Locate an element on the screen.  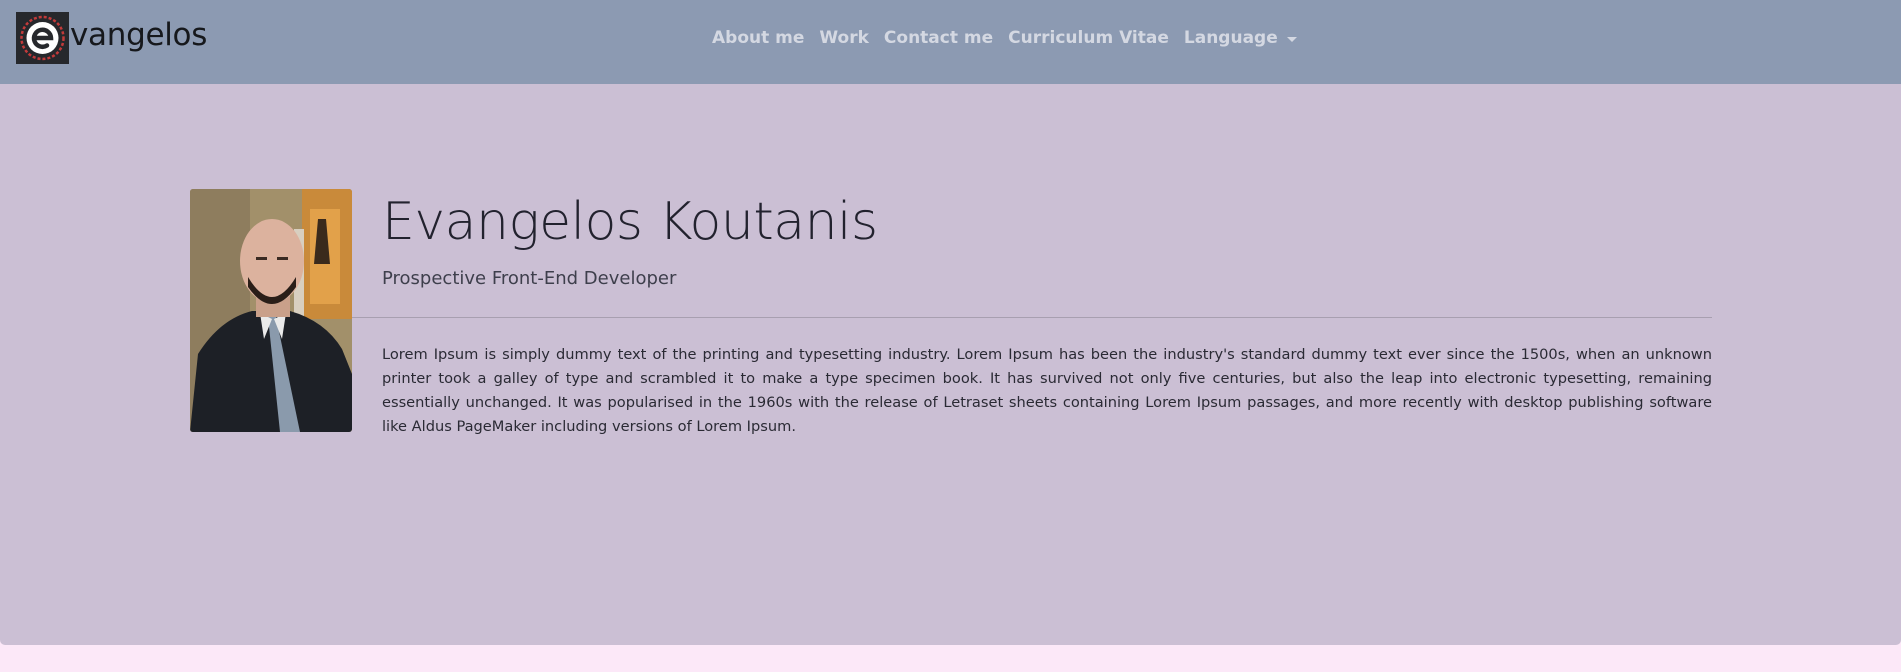
nav-link-work: Work is located at coordinates (844, 38).